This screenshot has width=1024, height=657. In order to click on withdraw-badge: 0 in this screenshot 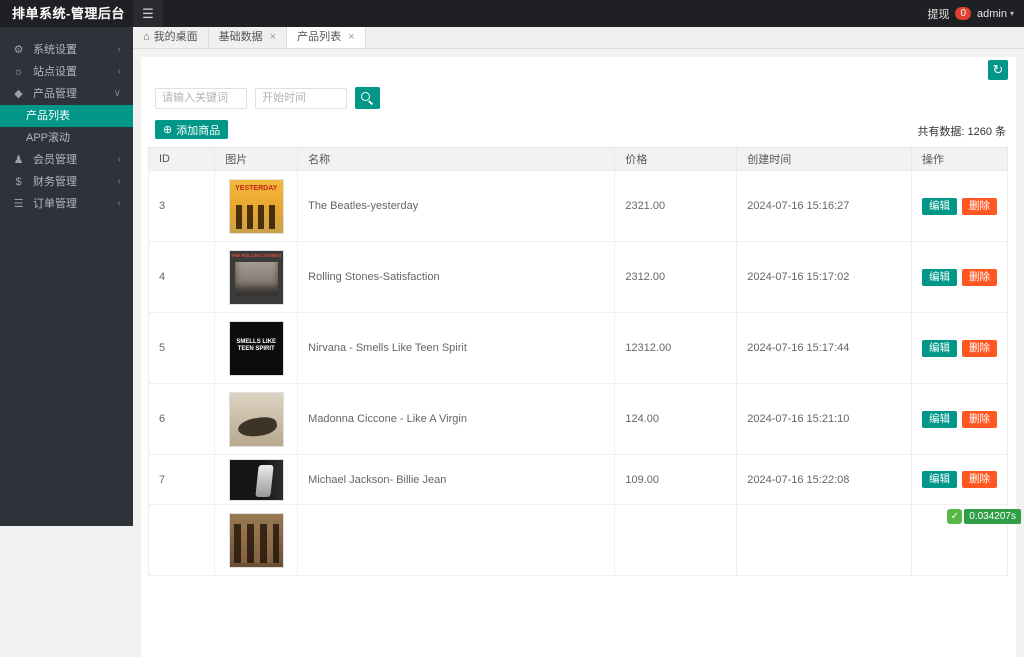, I will do `click(963, 13)`.